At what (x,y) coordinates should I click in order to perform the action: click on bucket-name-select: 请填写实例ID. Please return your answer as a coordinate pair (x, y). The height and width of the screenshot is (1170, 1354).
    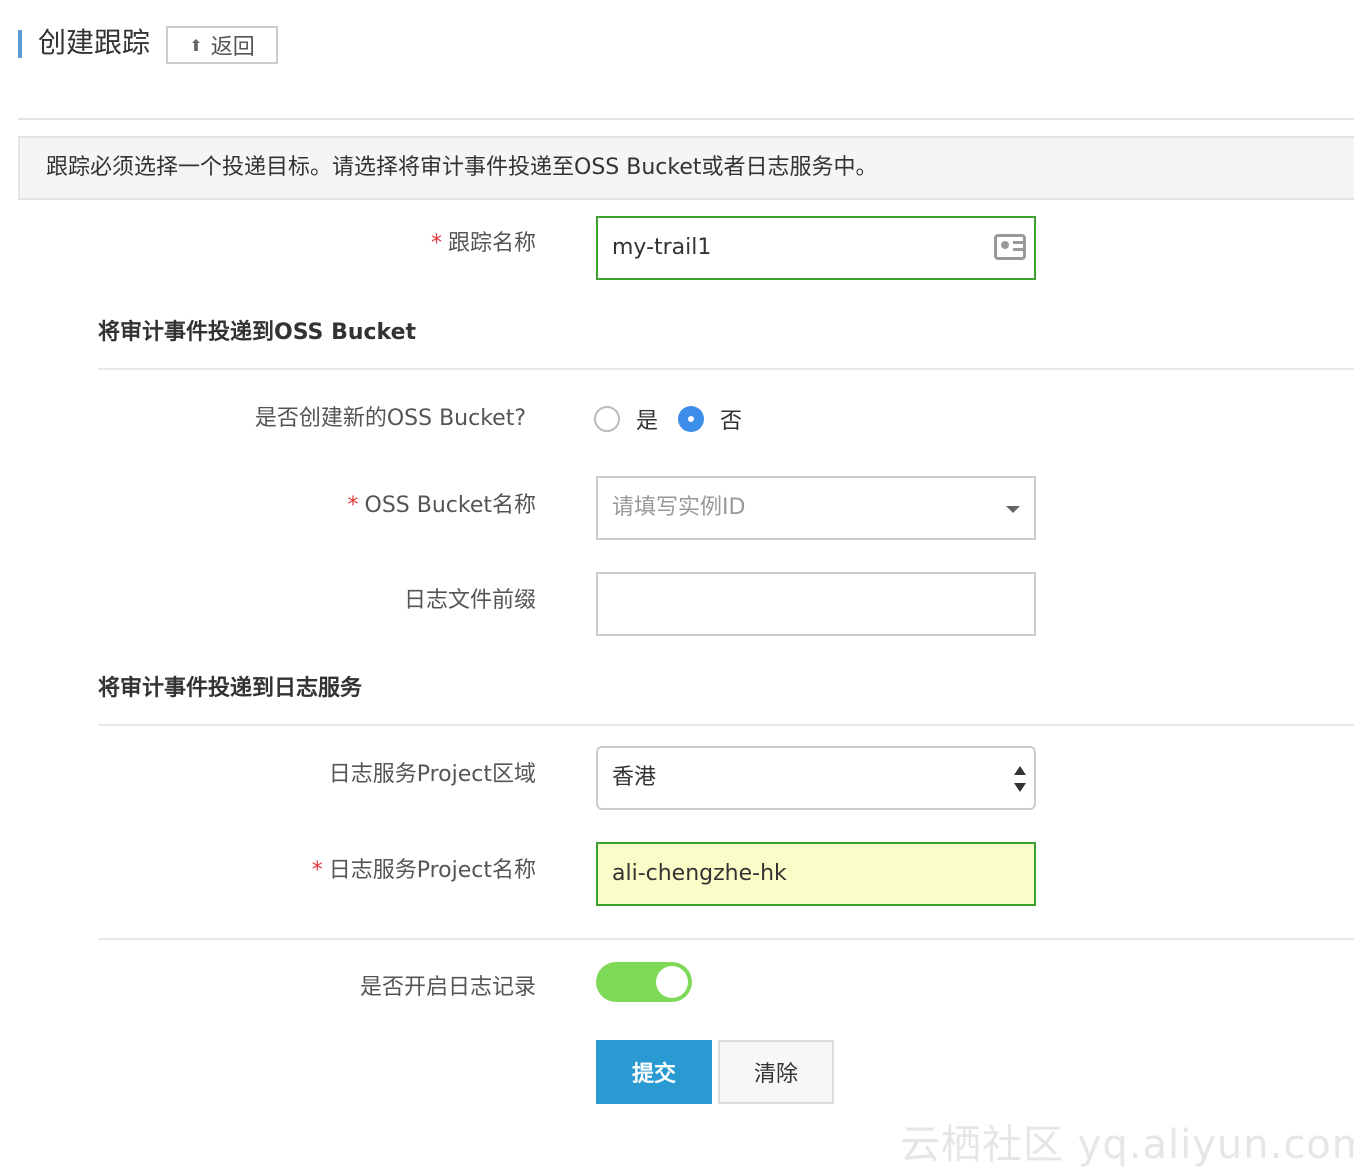
    Looking at the image, I should click on (816, 508).